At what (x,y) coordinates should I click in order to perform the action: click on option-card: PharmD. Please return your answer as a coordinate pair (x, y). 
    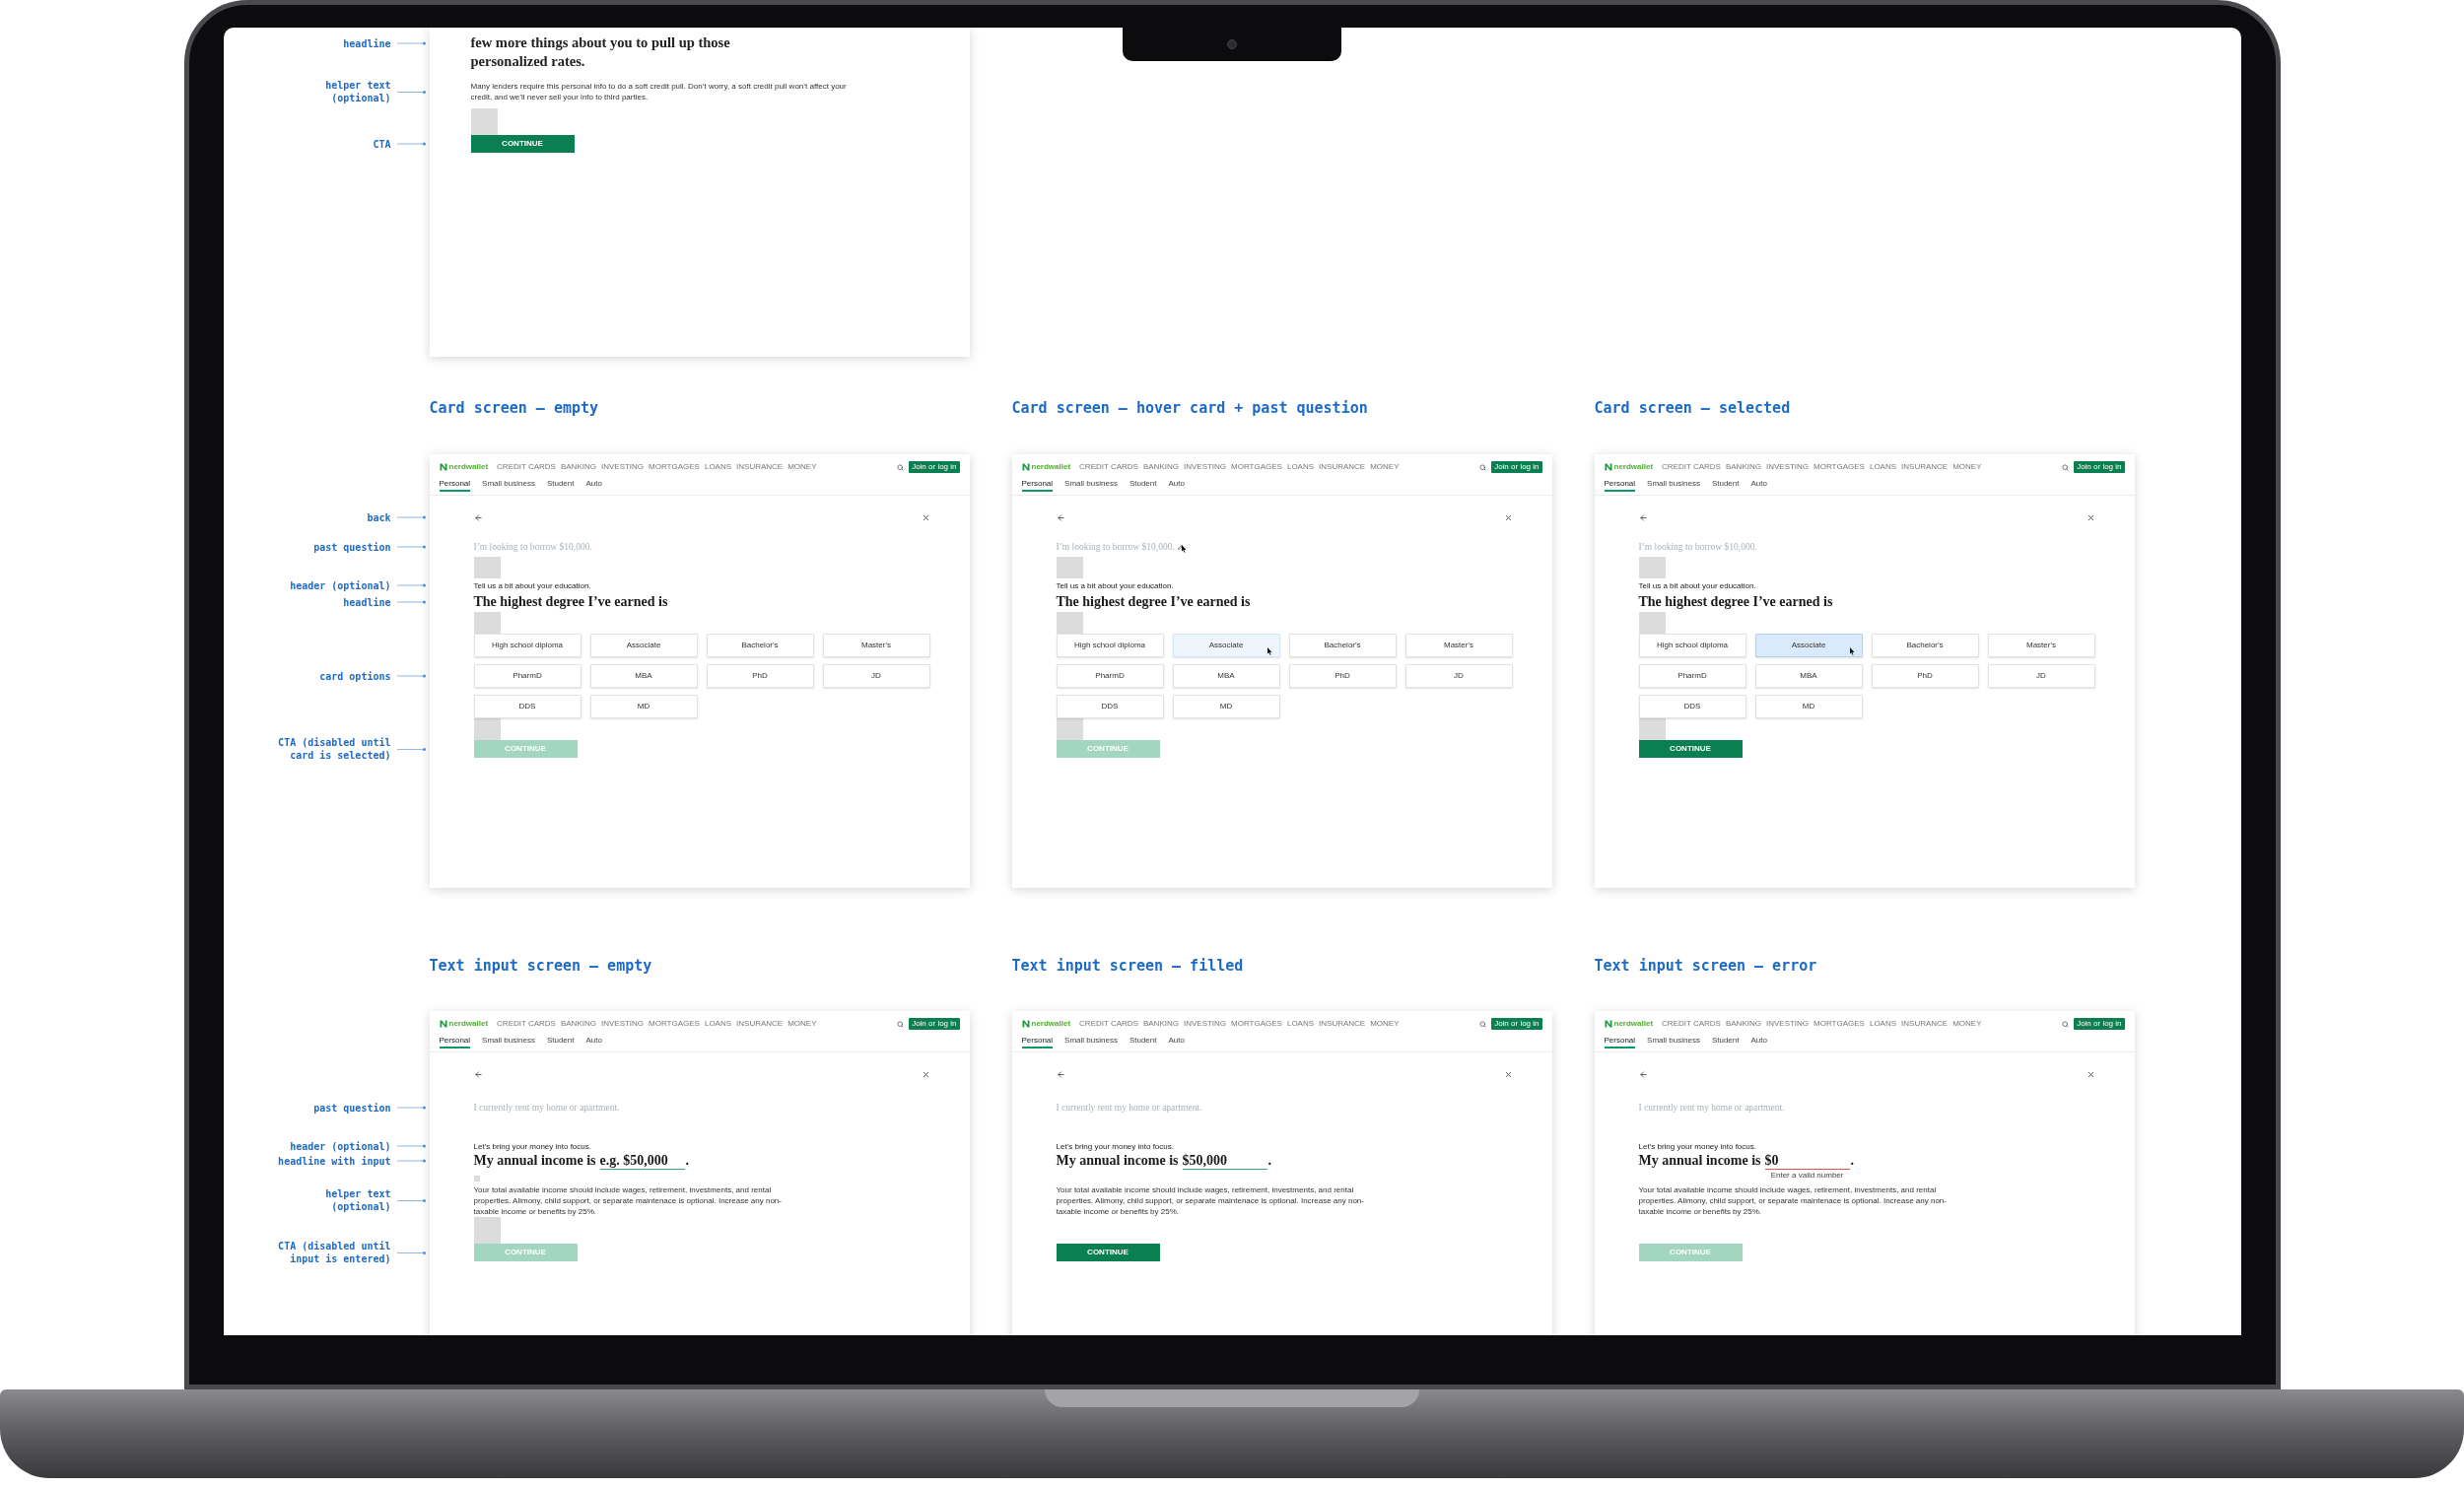
    Looking at the image, I should click on (527, 676).